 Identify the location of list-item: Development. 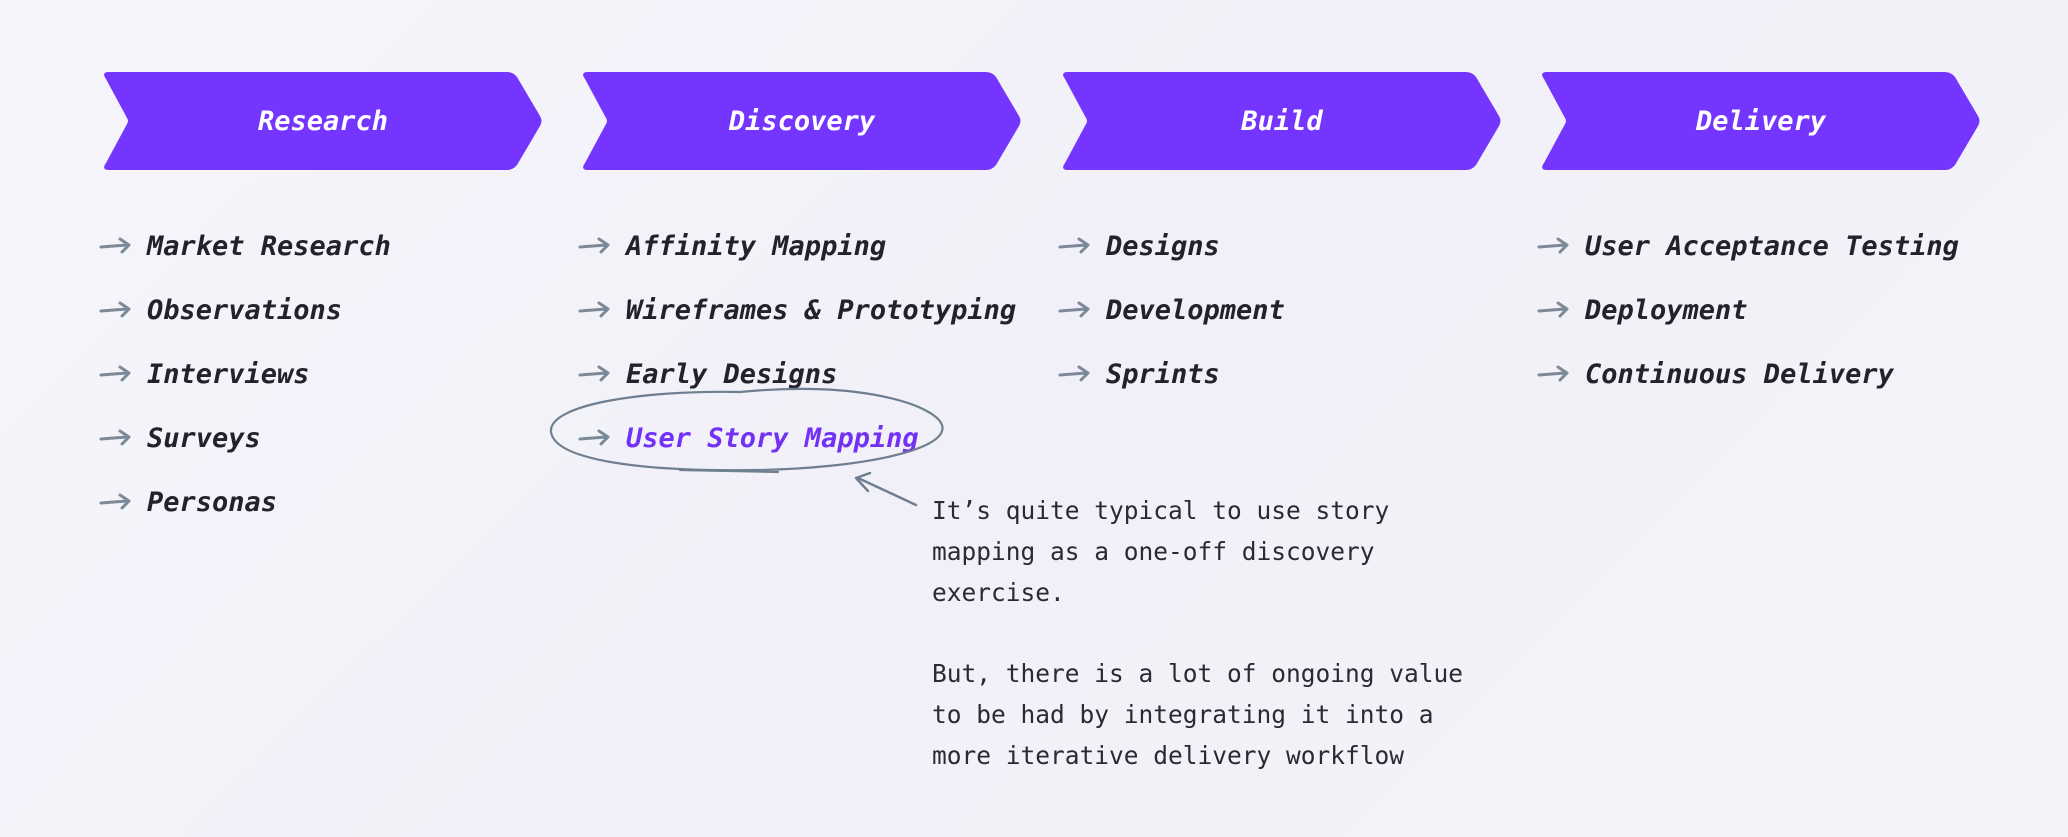
(1171, 310).